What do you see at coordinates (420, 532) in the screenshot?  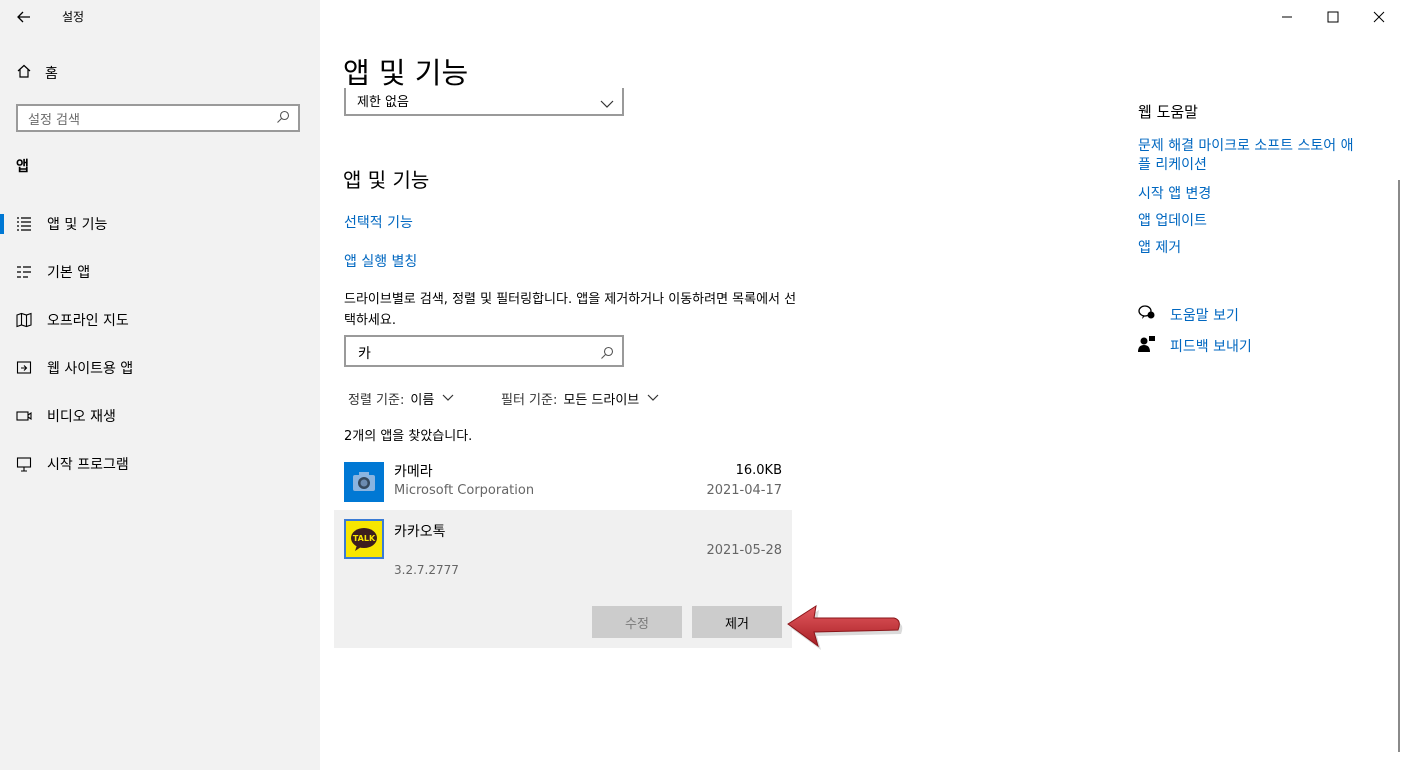 I see `app-name: 카카오톡` at bounding box center [420, 532].